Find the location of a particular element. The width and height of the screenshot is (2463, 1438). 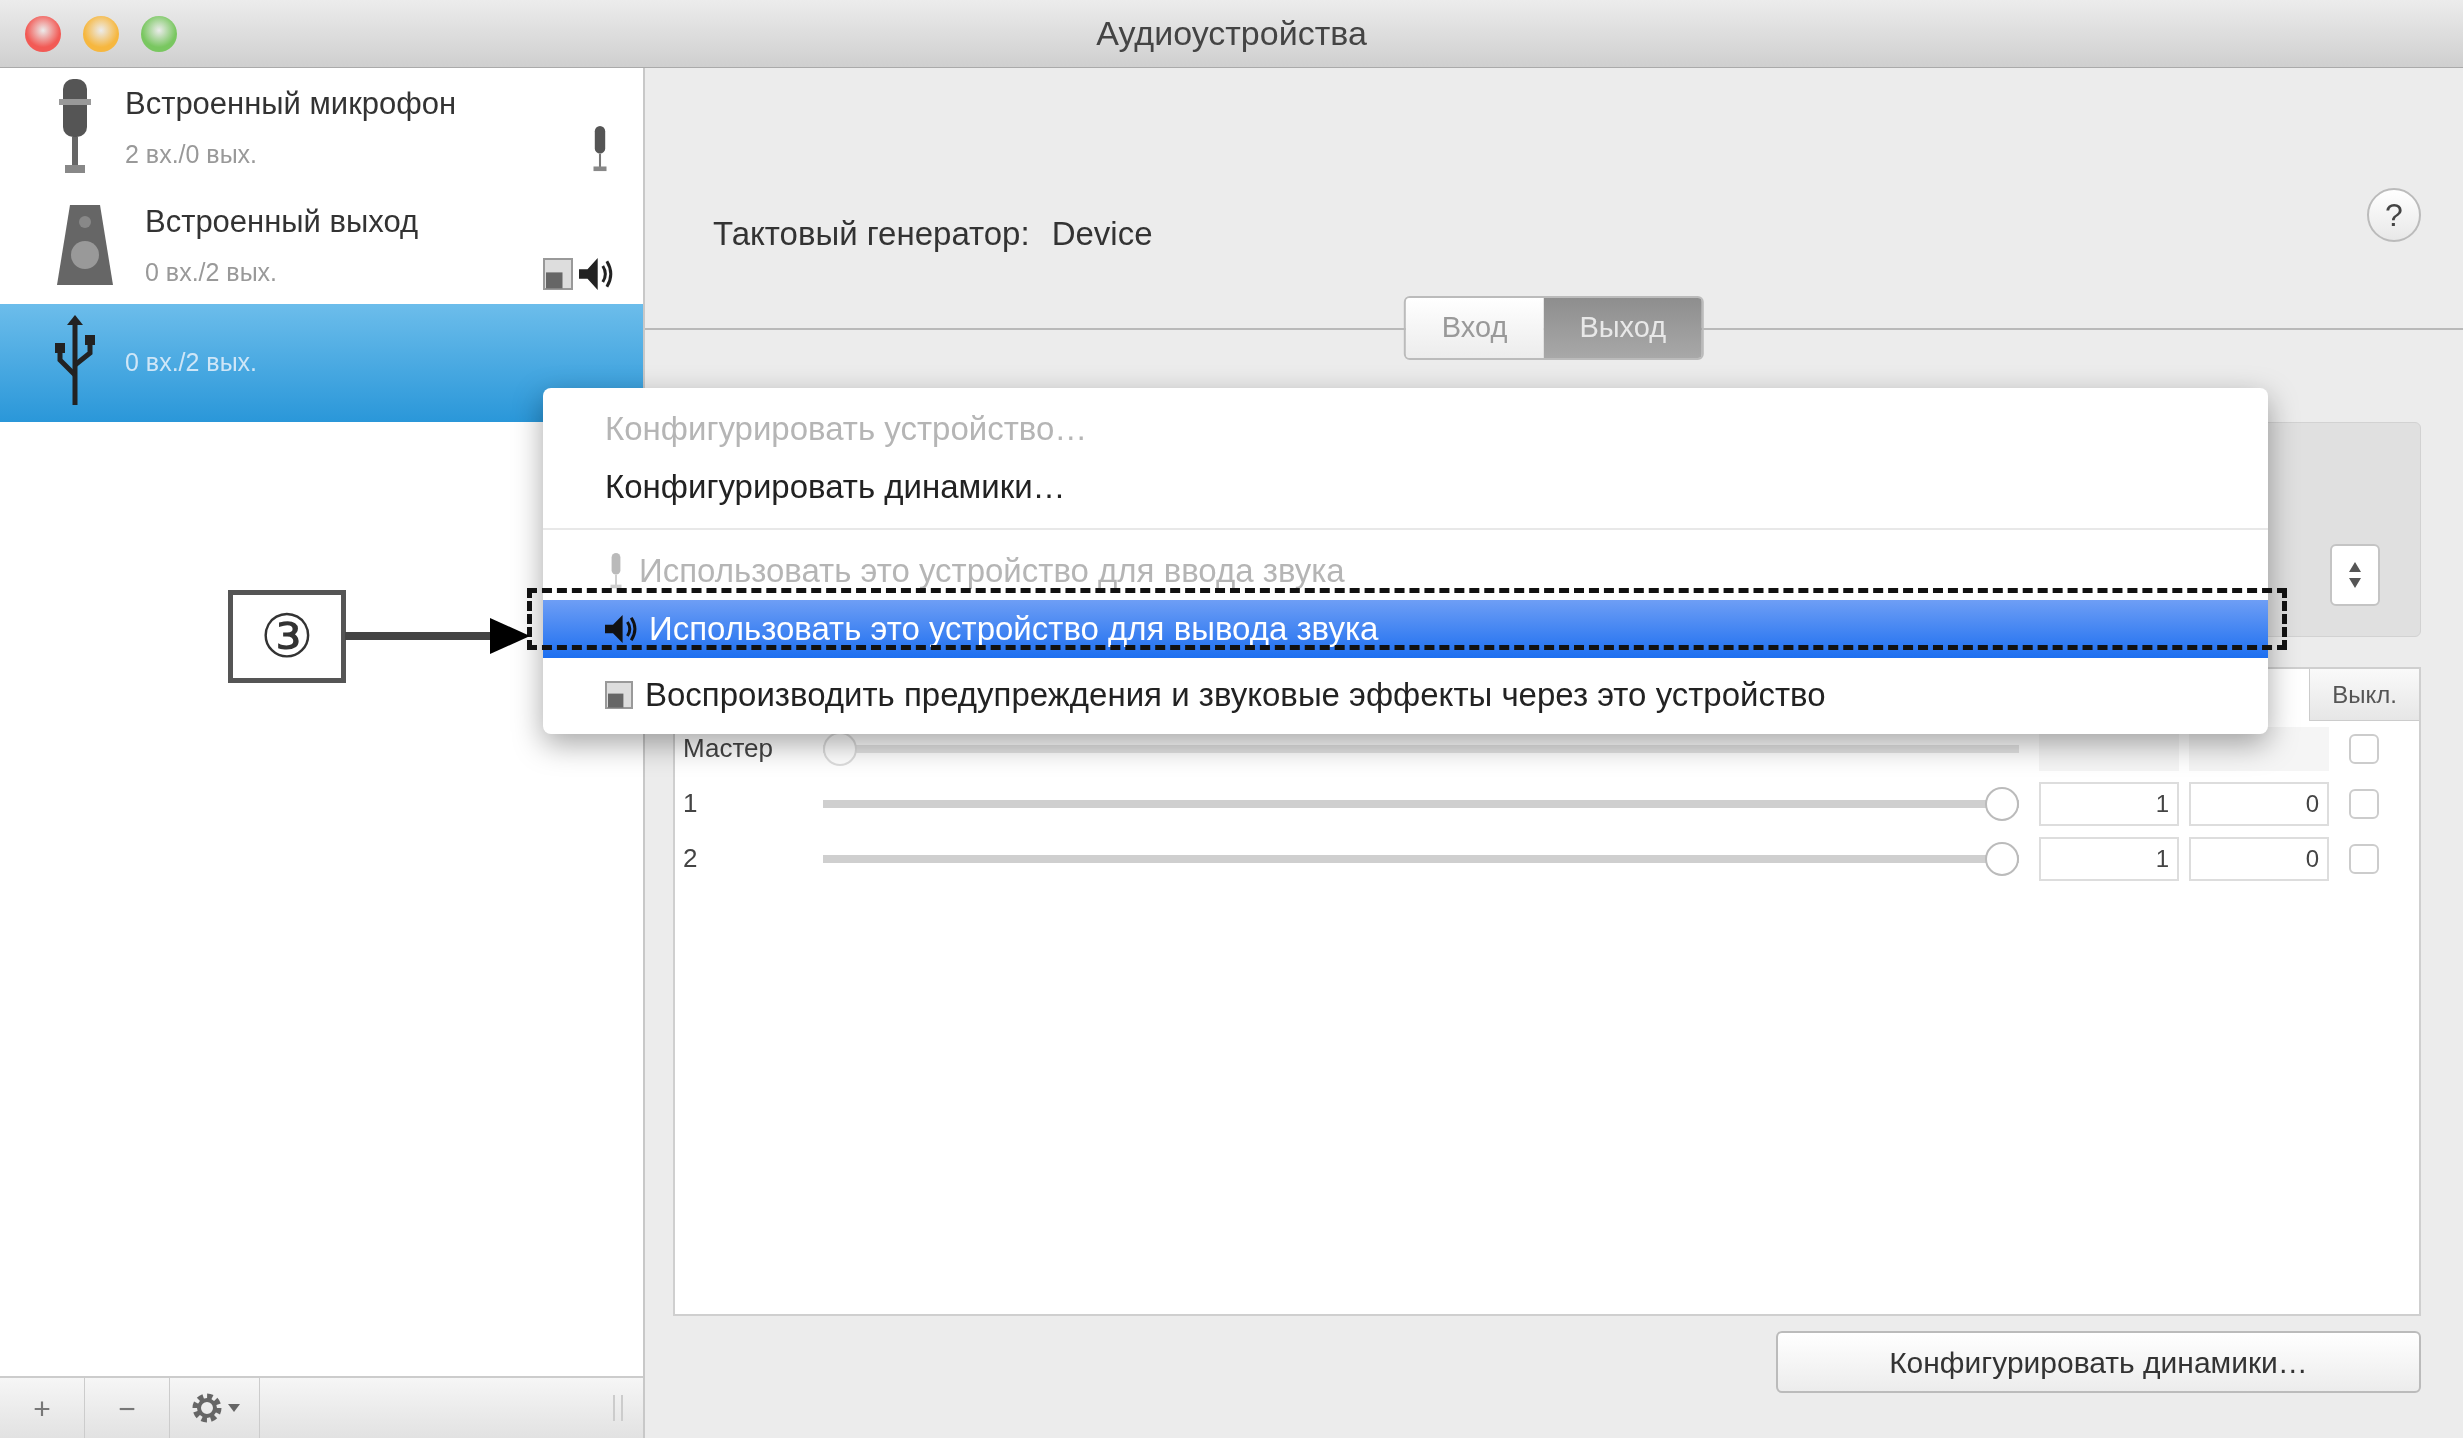

resize-grip is located at coordinates (618, 1408).